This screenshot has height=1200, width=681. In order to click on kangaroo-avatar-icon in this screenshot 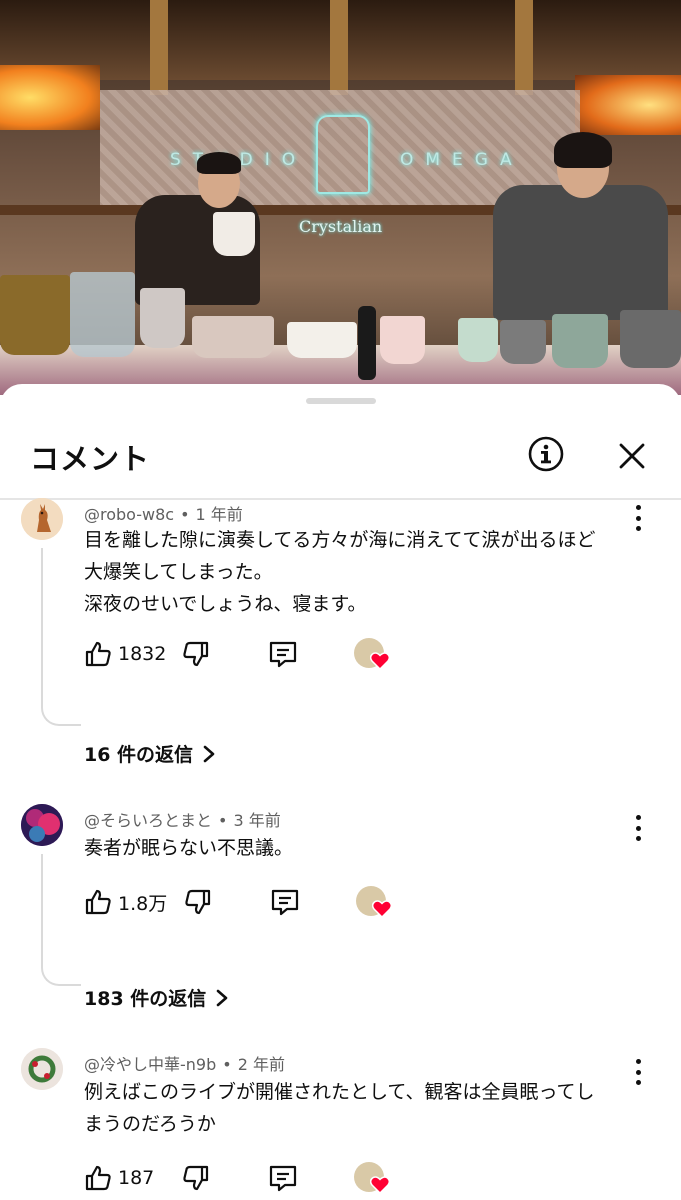, I will do `click(42, 519)`.